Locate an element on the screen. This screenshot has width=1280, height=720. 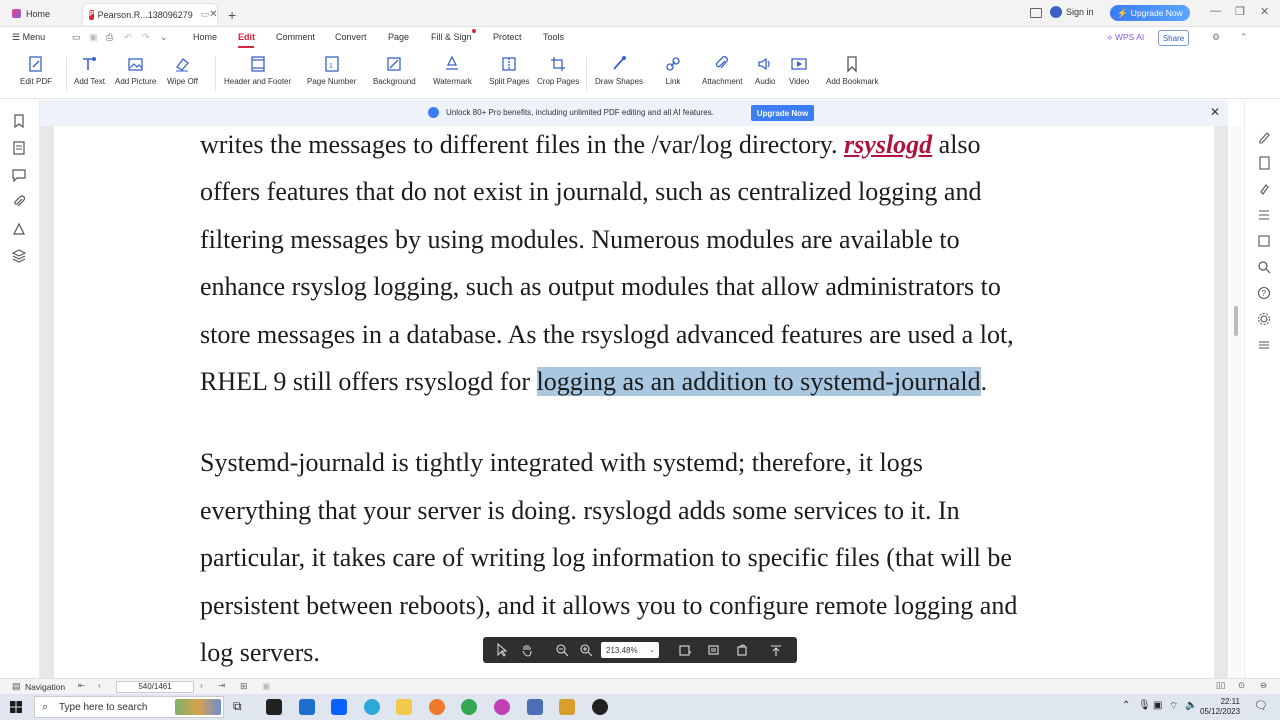
vertical-scrollbar is located at coordinates (1236, 402).